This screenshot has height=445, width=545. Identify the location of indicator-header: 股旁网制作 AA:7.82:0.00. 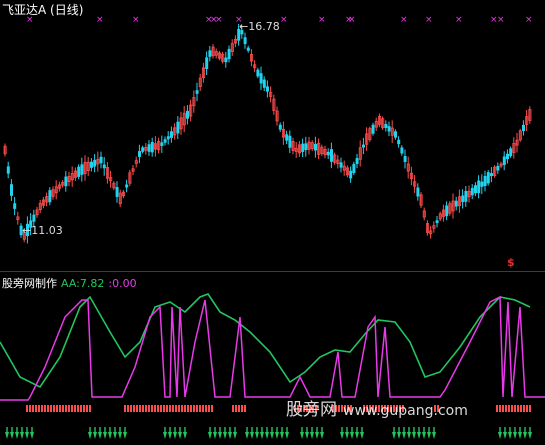
(69, 283).